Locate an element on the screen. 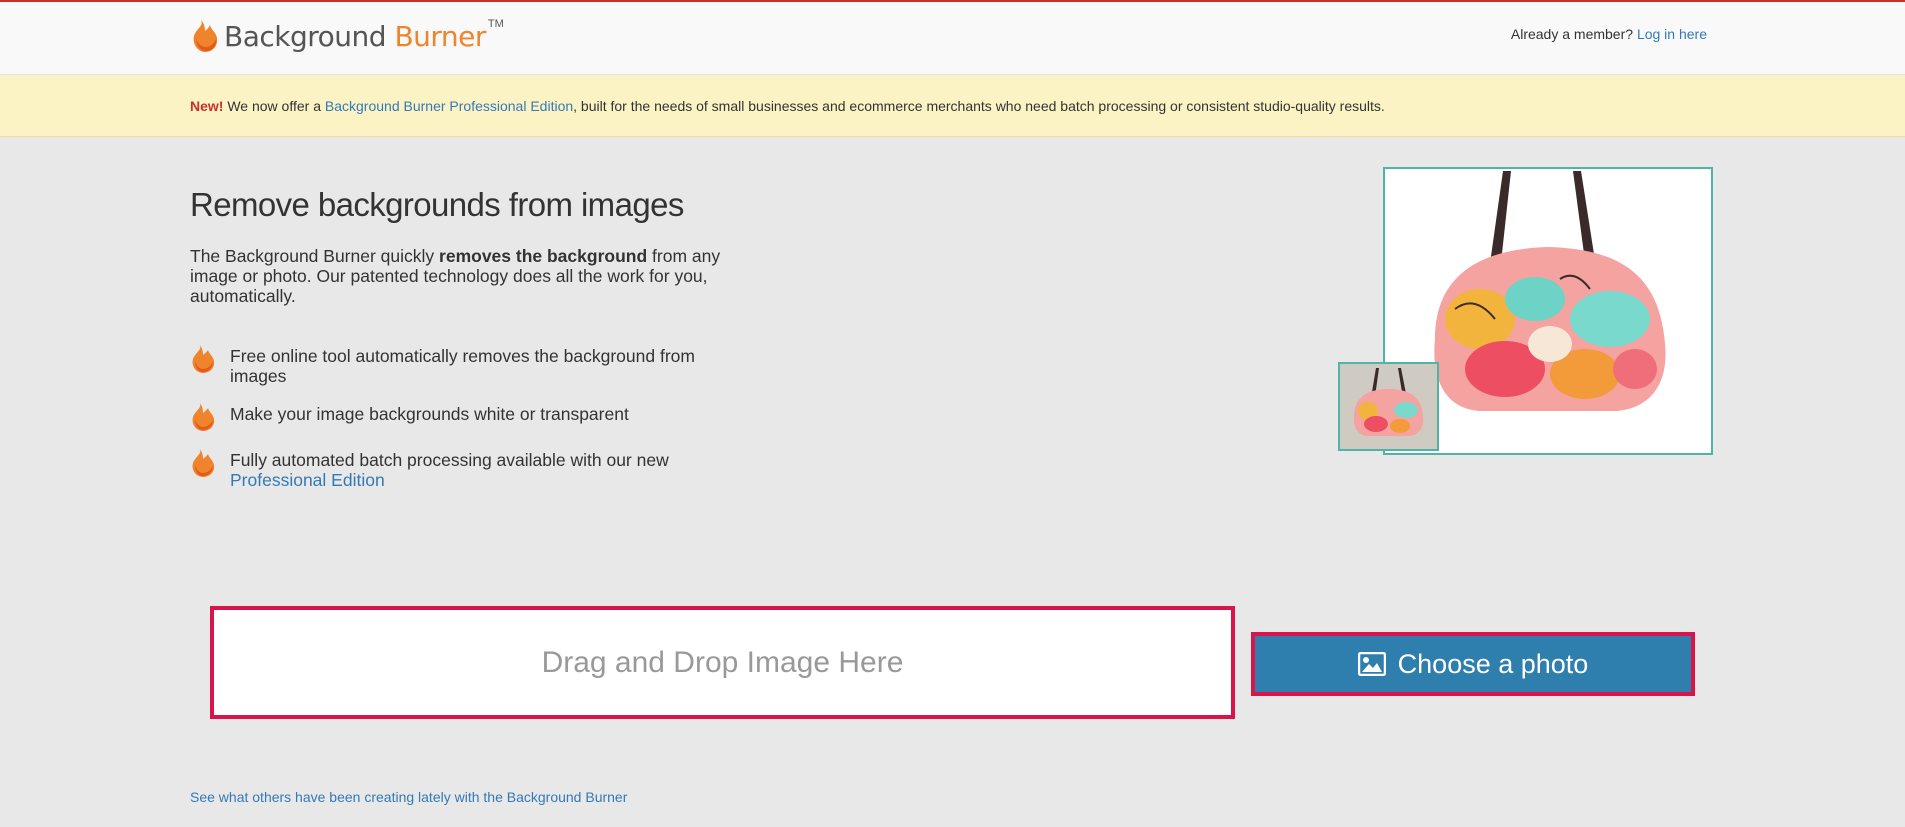 Image resolution: width=1905 pixels, height=827 pixels. desc-before: The Background Burner quickly is located at coordinates (312, 256).